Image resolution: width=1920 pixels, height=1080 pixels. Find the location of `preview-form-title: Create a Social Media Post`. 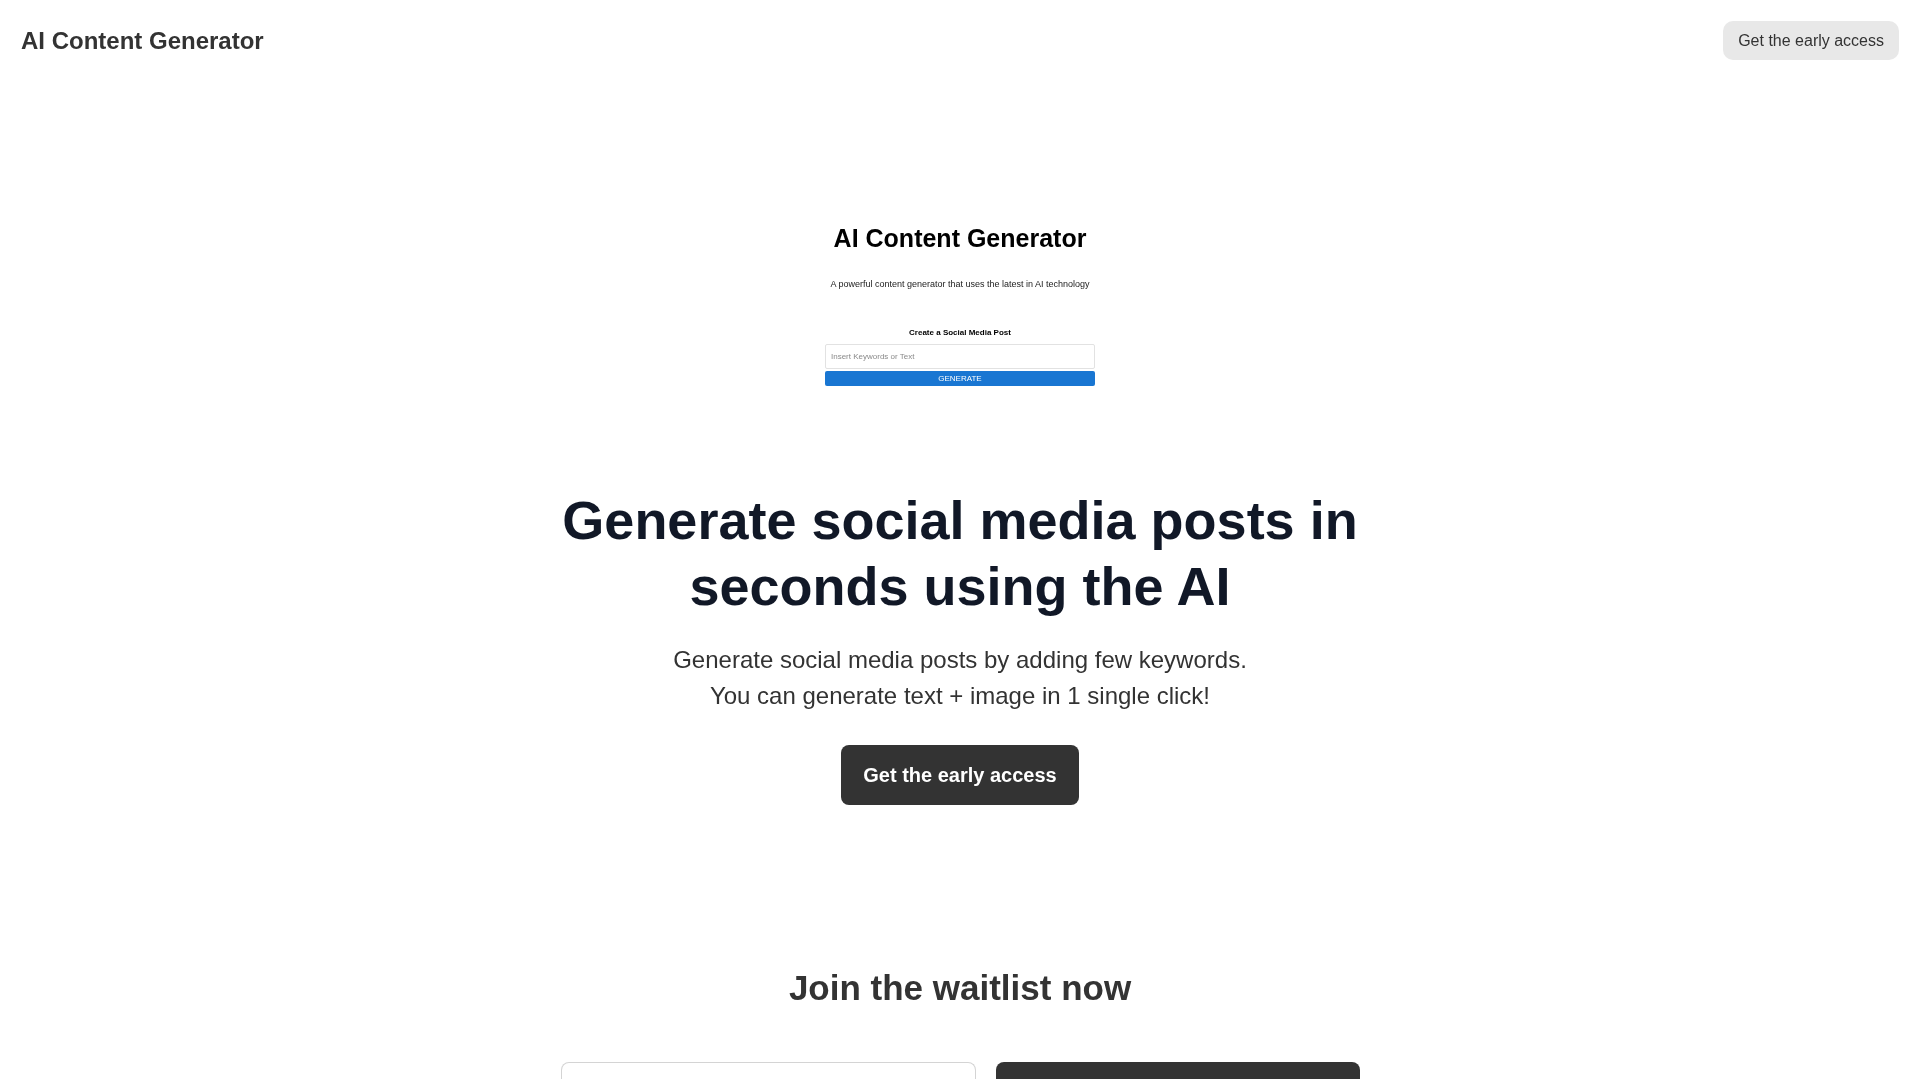

preview-form-title: Create a Social Media Post is located at coordinates (960, 333).